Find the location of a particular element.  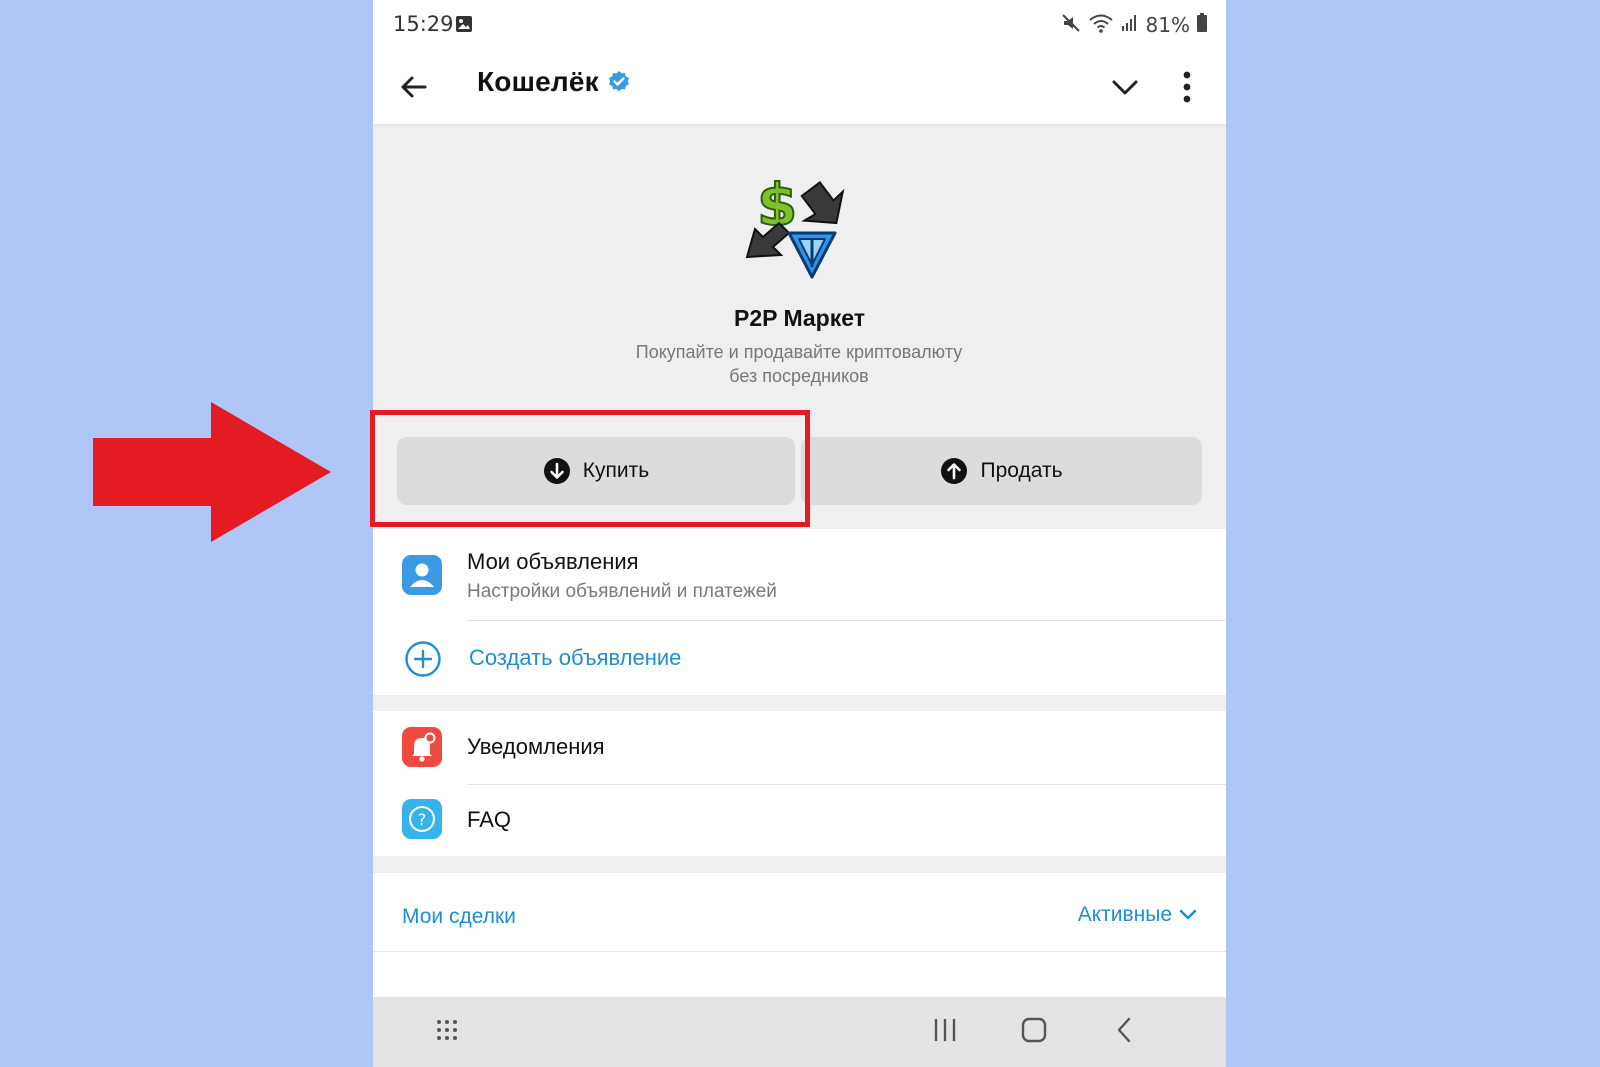

collapse-chevron-button is located at coordinates (1125, 87).